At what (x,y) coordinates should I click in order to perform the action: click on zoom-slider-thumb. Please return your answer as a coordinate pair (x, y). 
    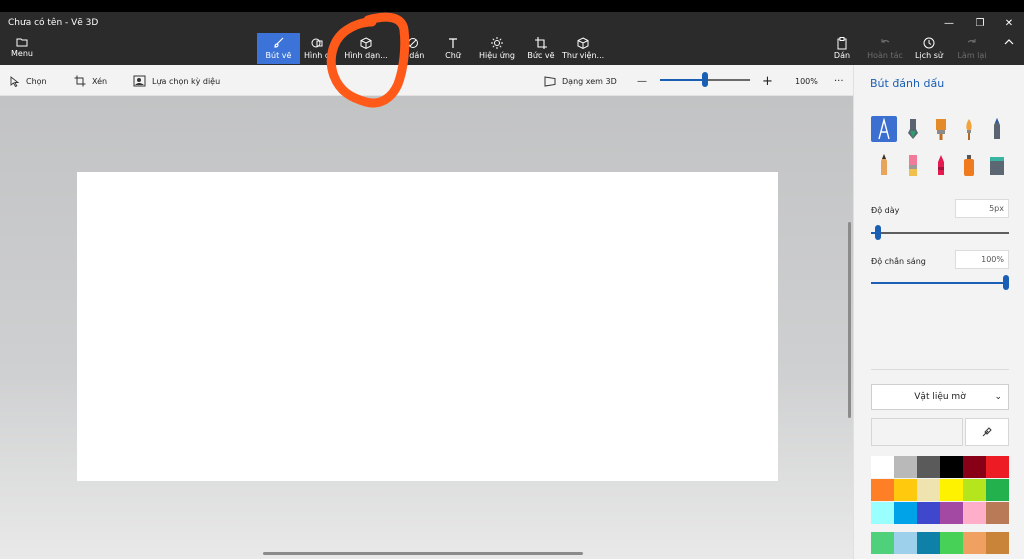
    Looking at the image, I should click on (705, 79).